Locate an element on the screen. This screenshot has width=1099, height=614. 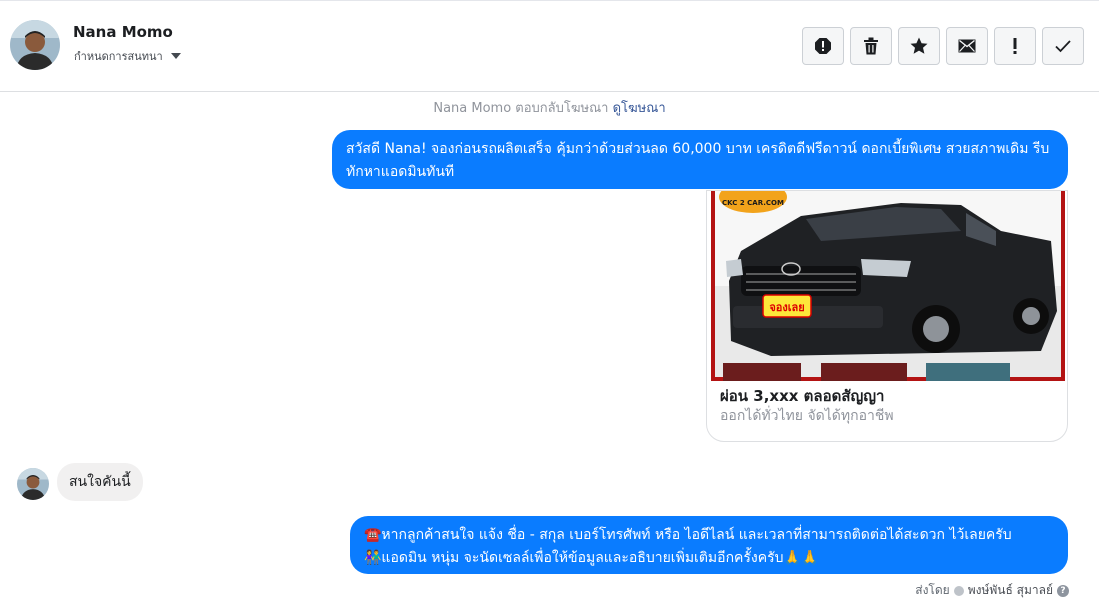
ad-card-image: CKC 2 CAR.COM จองเลย is located at coordinates (888, 286).